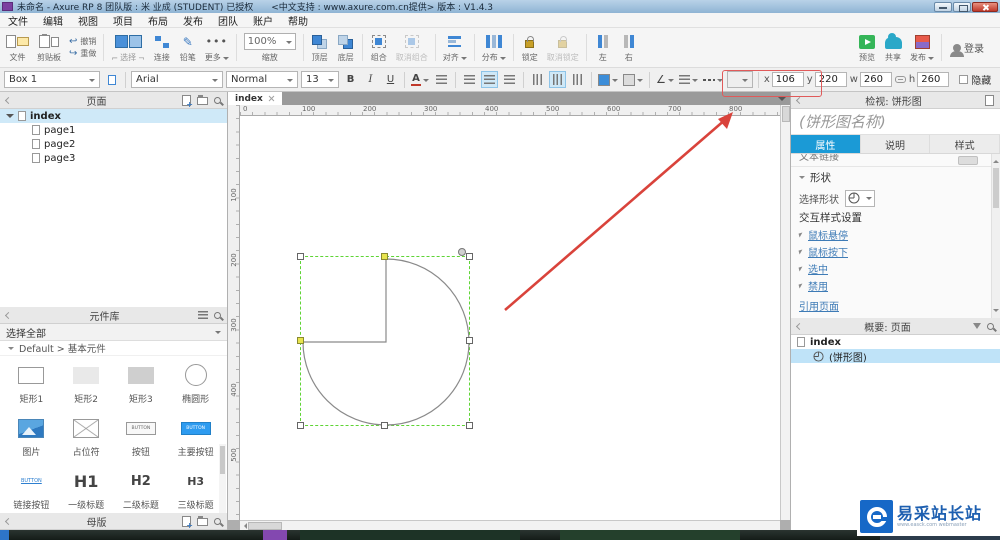 The width and height of the screenshot is (1000, 540). What do you see at coordinates (509, 79) in the screenshot?
I see `text-align-right-button` at bounding box center [509, 79].